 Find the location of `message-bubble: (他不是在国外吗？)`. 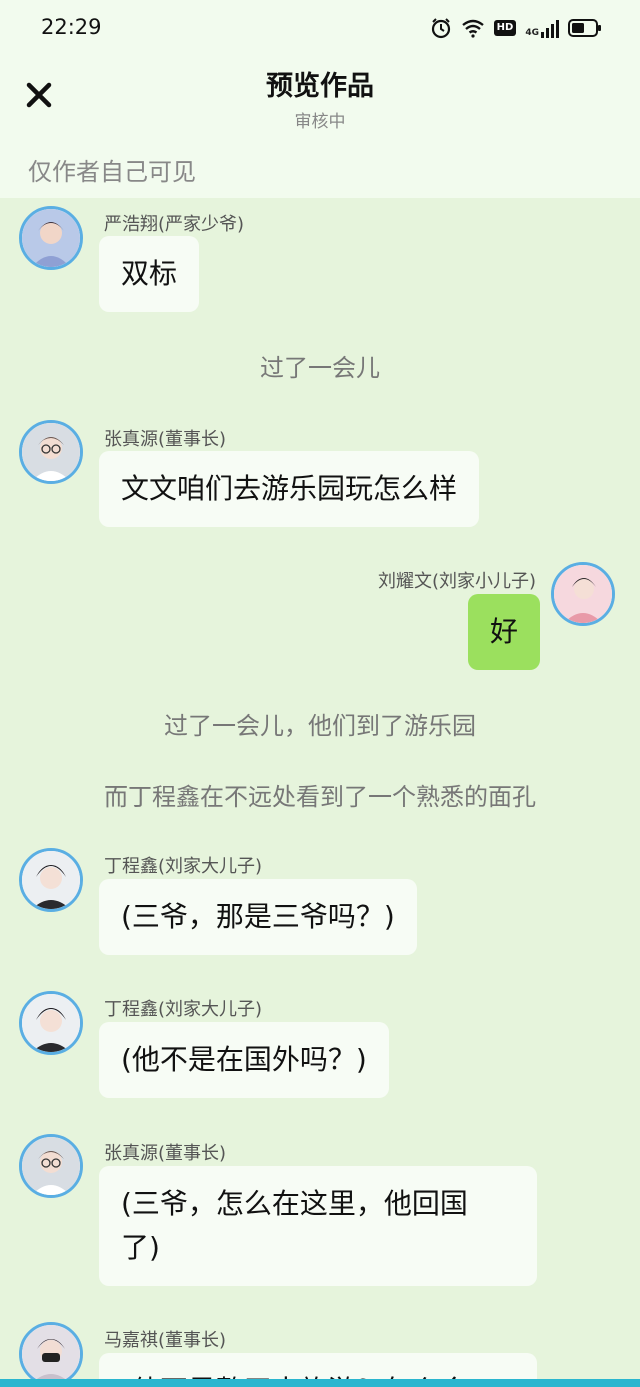

message-bubble: (他不是在国外吗？) is located at coordinates (244, 1060).